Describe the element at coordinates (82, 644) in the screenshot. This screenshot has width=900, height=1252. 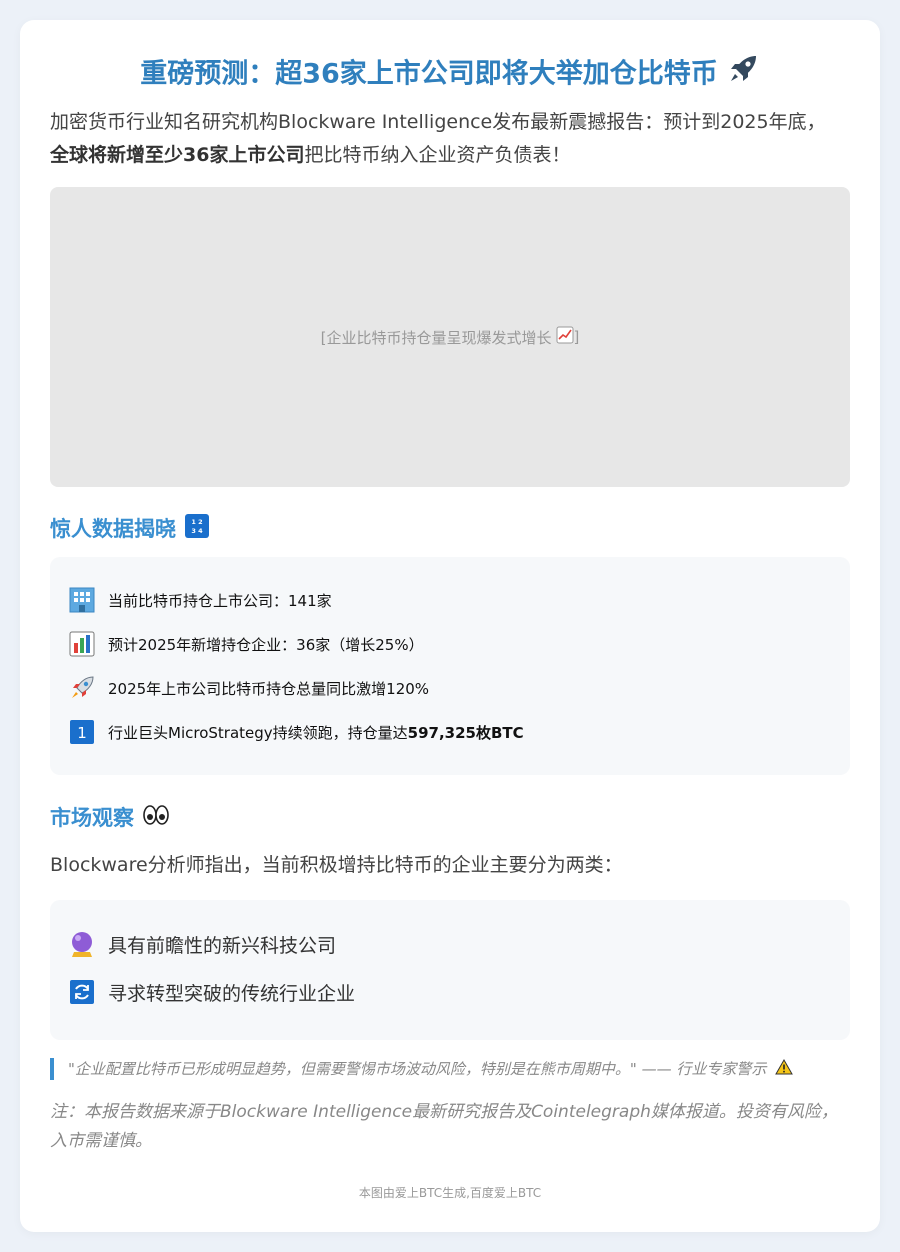
I see `bar-chart-icon` at that location.